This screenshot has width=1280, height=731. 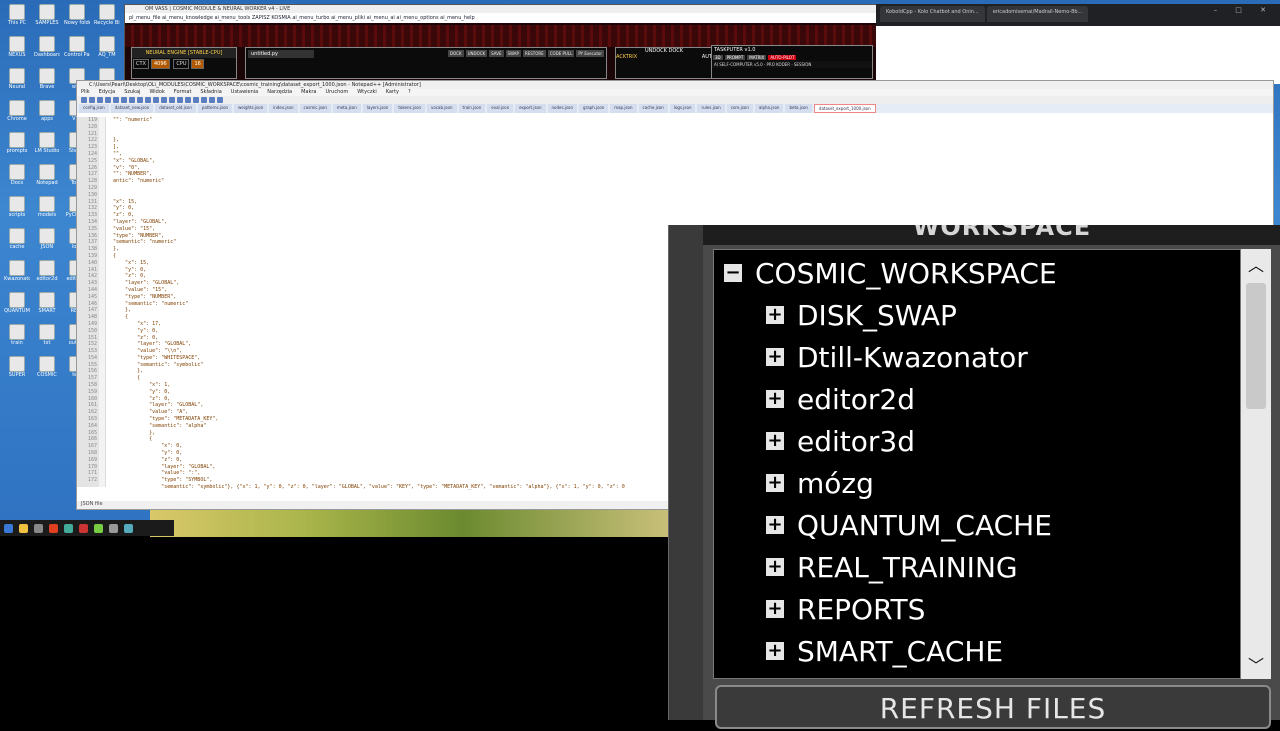 What do you see at coordinates (244, 92) in the screenshot?
I see `menu-item: Ustawienia` at bounding box center [244, 92].